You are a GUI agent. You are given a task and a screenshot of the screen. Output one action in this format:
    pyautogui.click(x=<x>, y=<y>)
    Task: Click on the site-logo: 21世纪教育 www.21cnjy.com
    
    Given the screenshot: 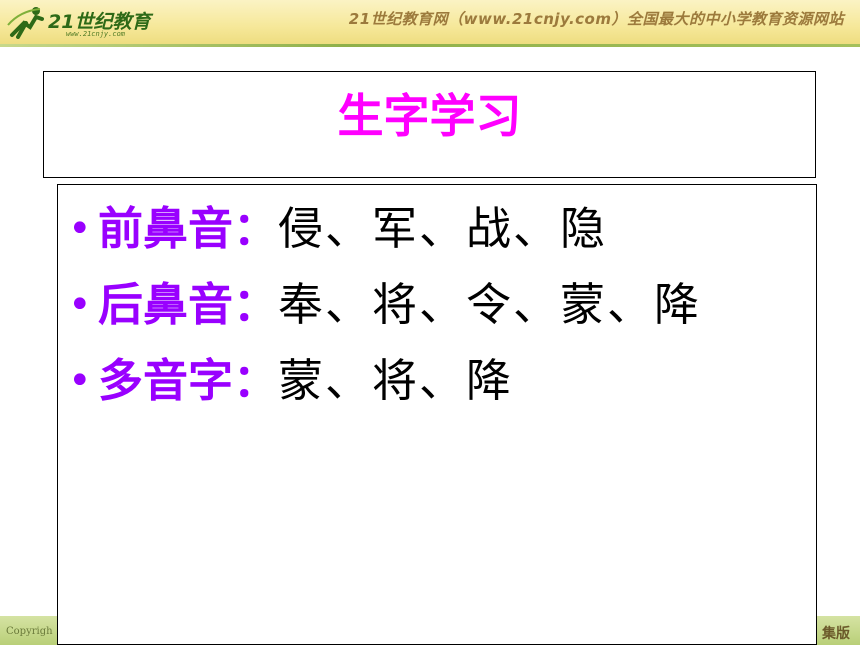 What is the action you would take?
    pyautogui.click(x=81, y=22)
    